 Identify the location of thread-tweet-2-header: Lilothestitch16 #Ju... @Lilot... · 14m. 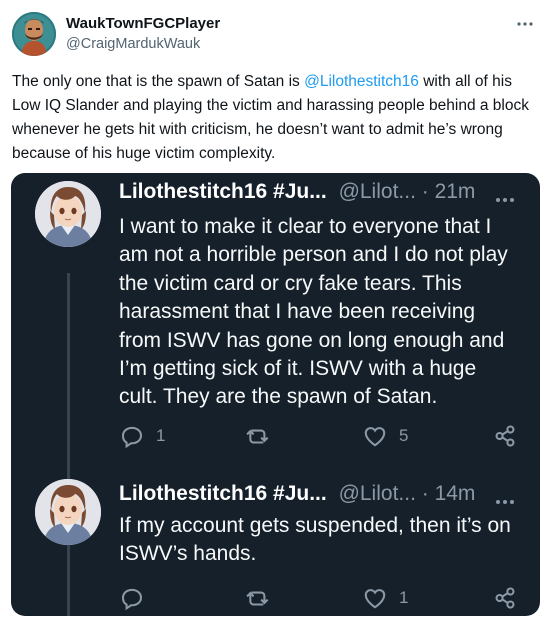
(297, 496).